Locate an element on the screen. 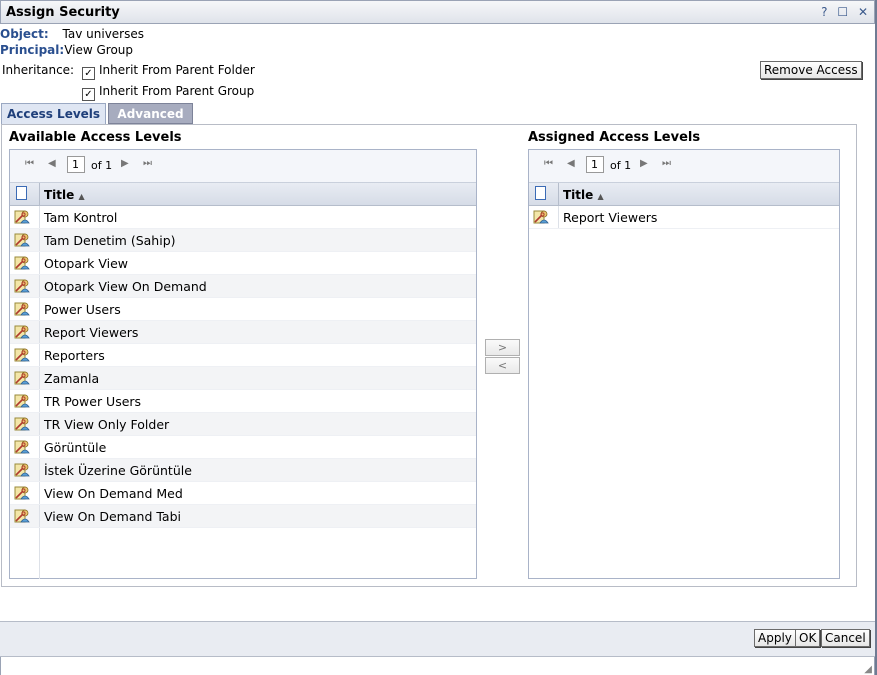  principal-value: View Group is located at coordinates (99, 50).